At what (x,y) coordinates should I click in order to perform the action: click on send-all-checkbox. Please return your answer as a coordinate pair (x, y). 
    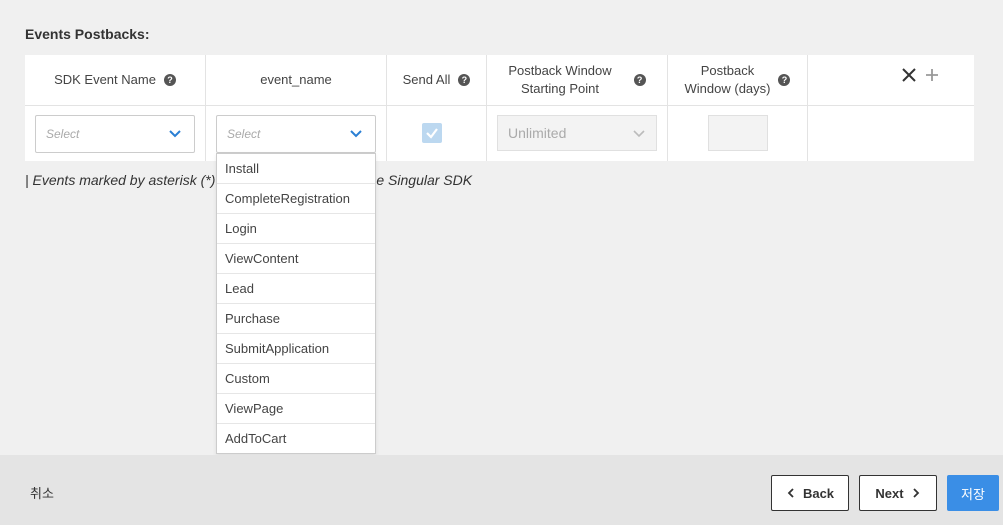
    Looking at the image, I should click on (432, 133).